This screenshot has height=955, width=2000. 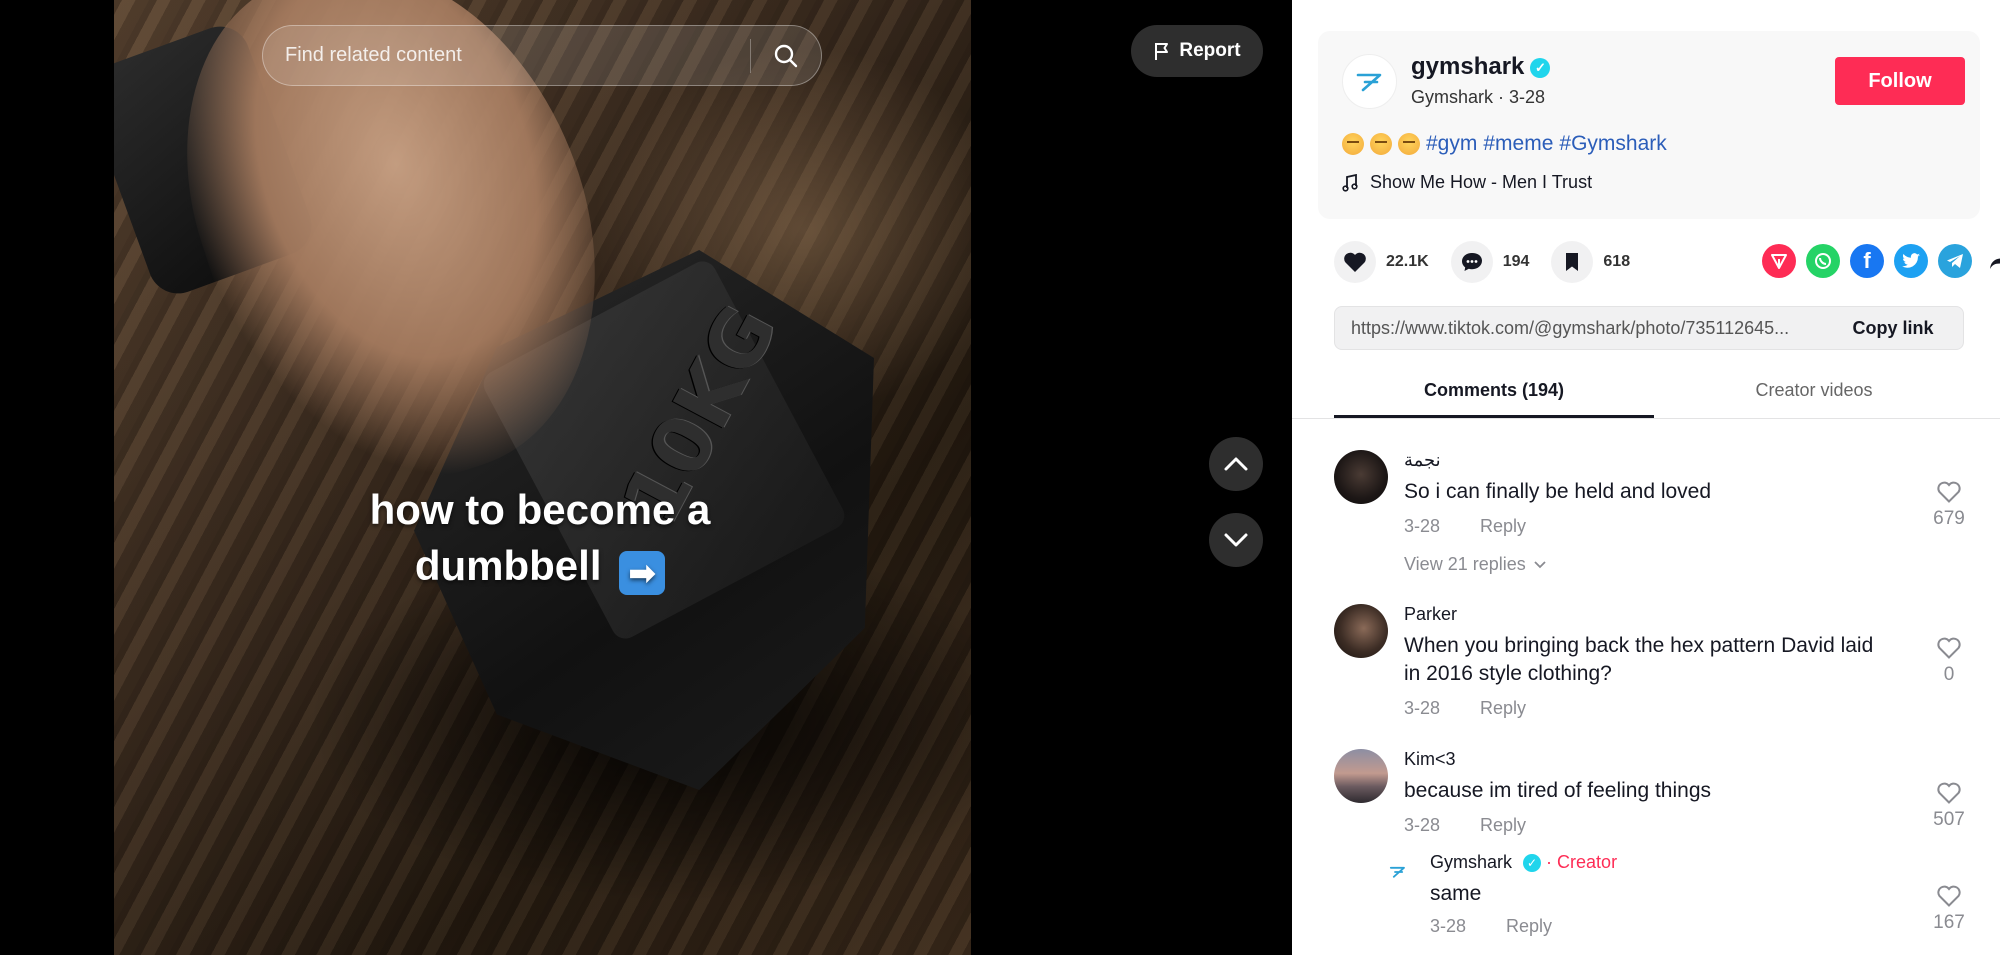 I want to click on commenter-username: نجمة, so click(x=1422, y=460).